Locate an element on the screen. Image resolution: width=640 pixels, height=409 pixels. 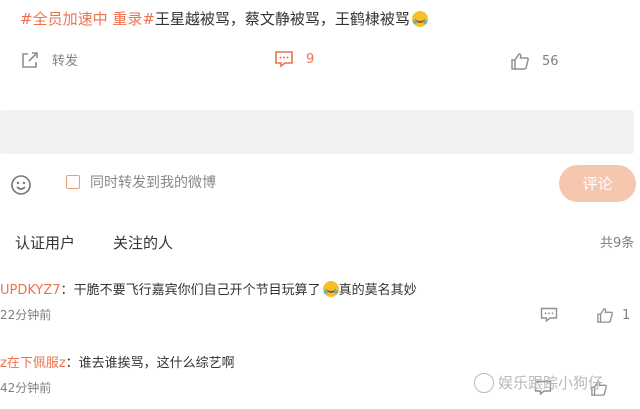
total-comment-count: 共9条 is located at coordinates (617, 243).